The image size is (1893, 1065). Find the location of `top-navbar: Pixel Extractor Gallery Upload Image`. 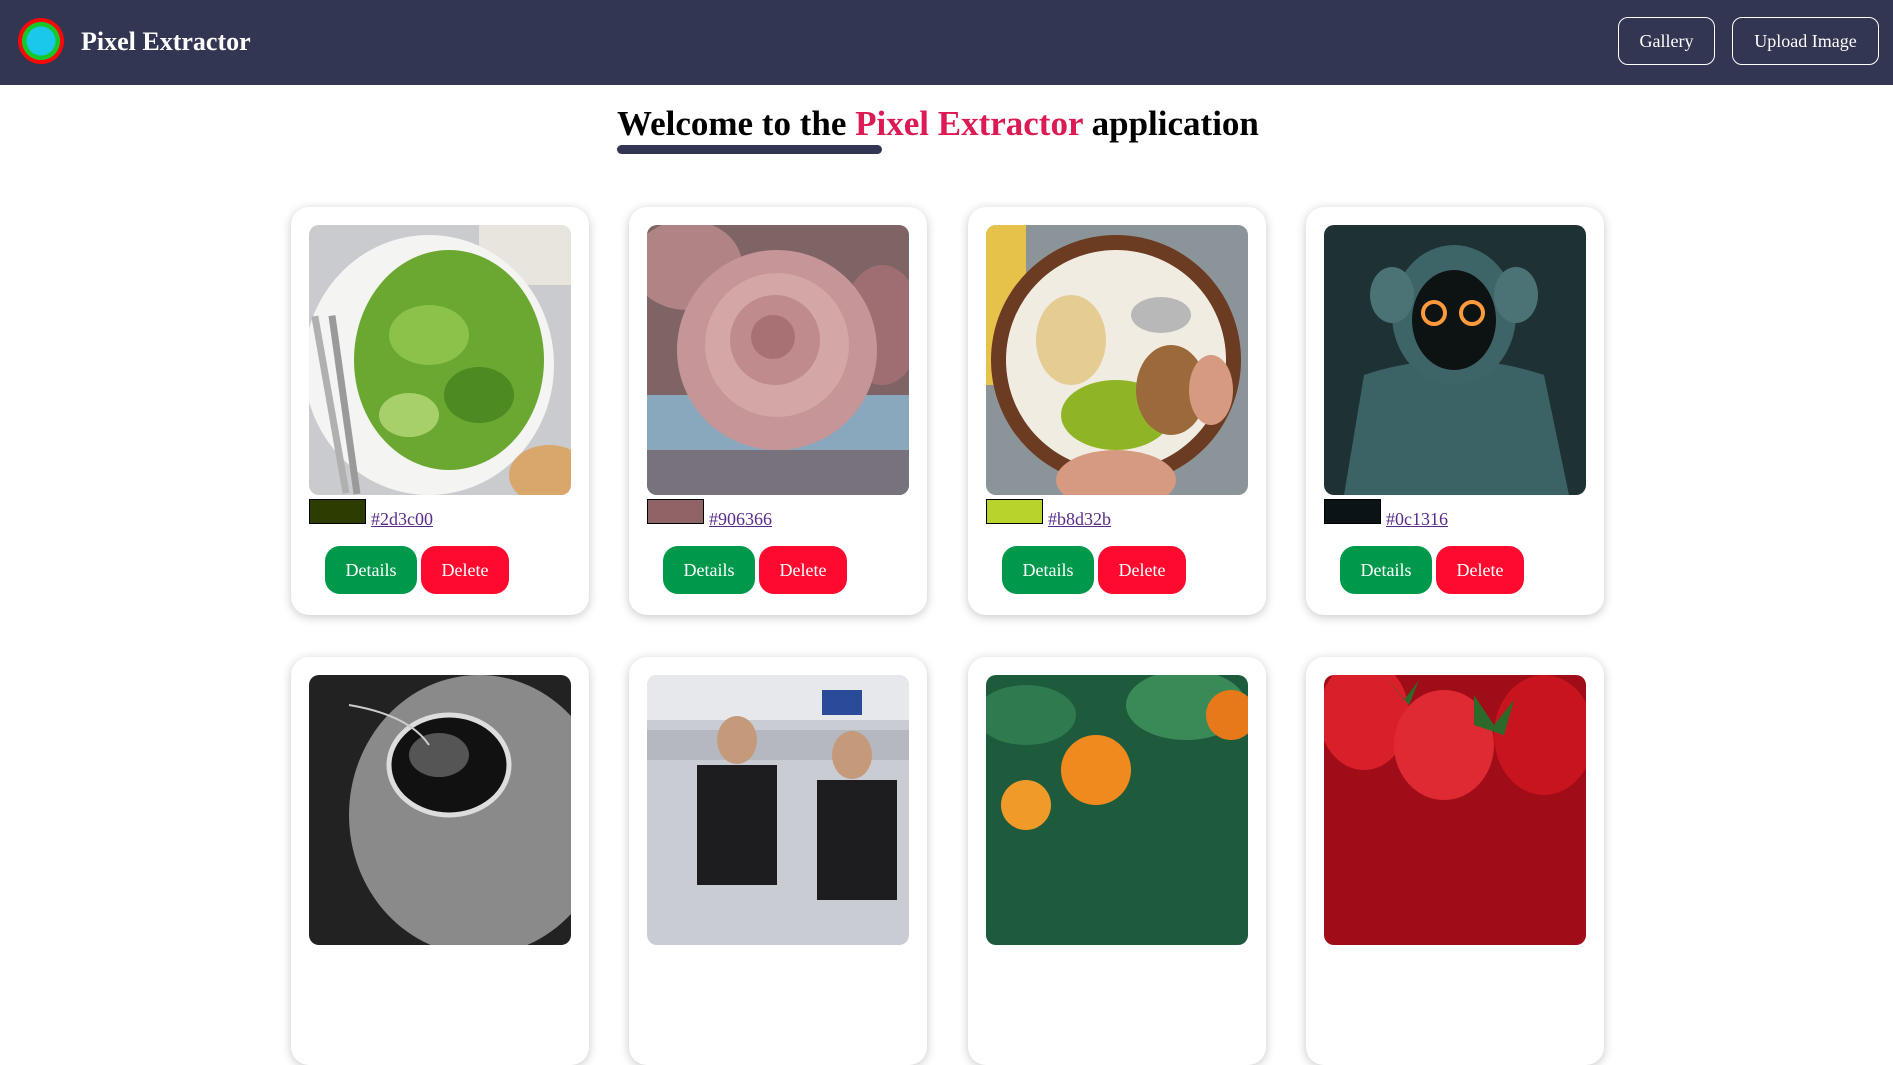

top-navbar: Pixel Extractor Gallery Upload Image is located at coordinates (946, 42).